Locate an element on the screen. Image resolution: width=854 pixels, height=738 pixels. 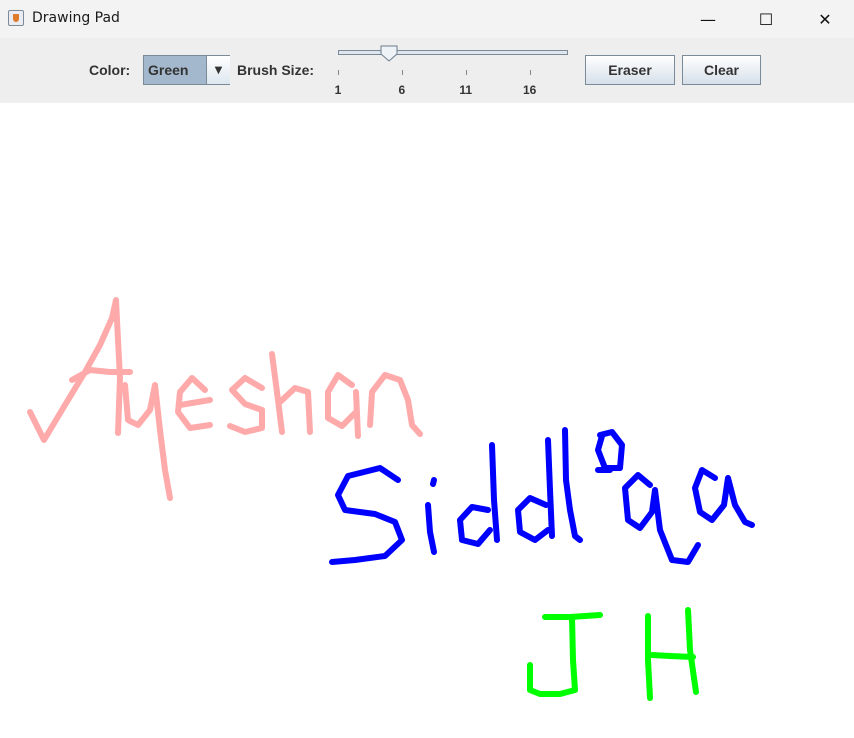
chevron-down-icon: ▼ is located at coordinates (218, 70).